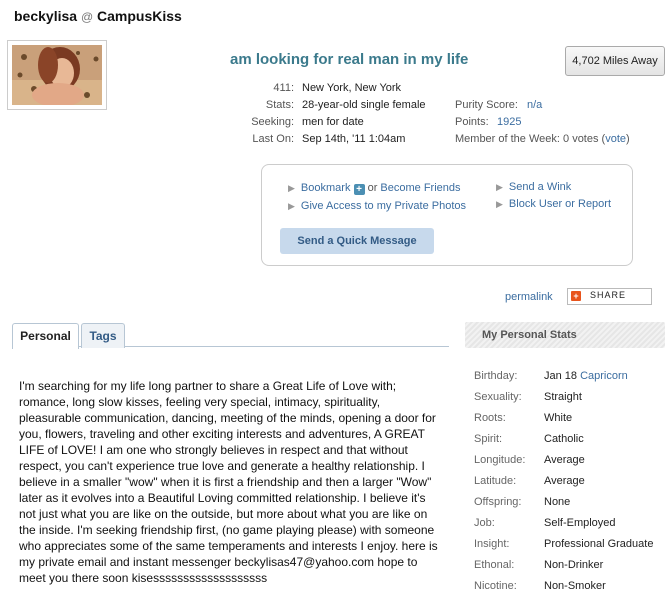  I want to click on personal-stats-header: My Personal Stats, so click(565, 335).